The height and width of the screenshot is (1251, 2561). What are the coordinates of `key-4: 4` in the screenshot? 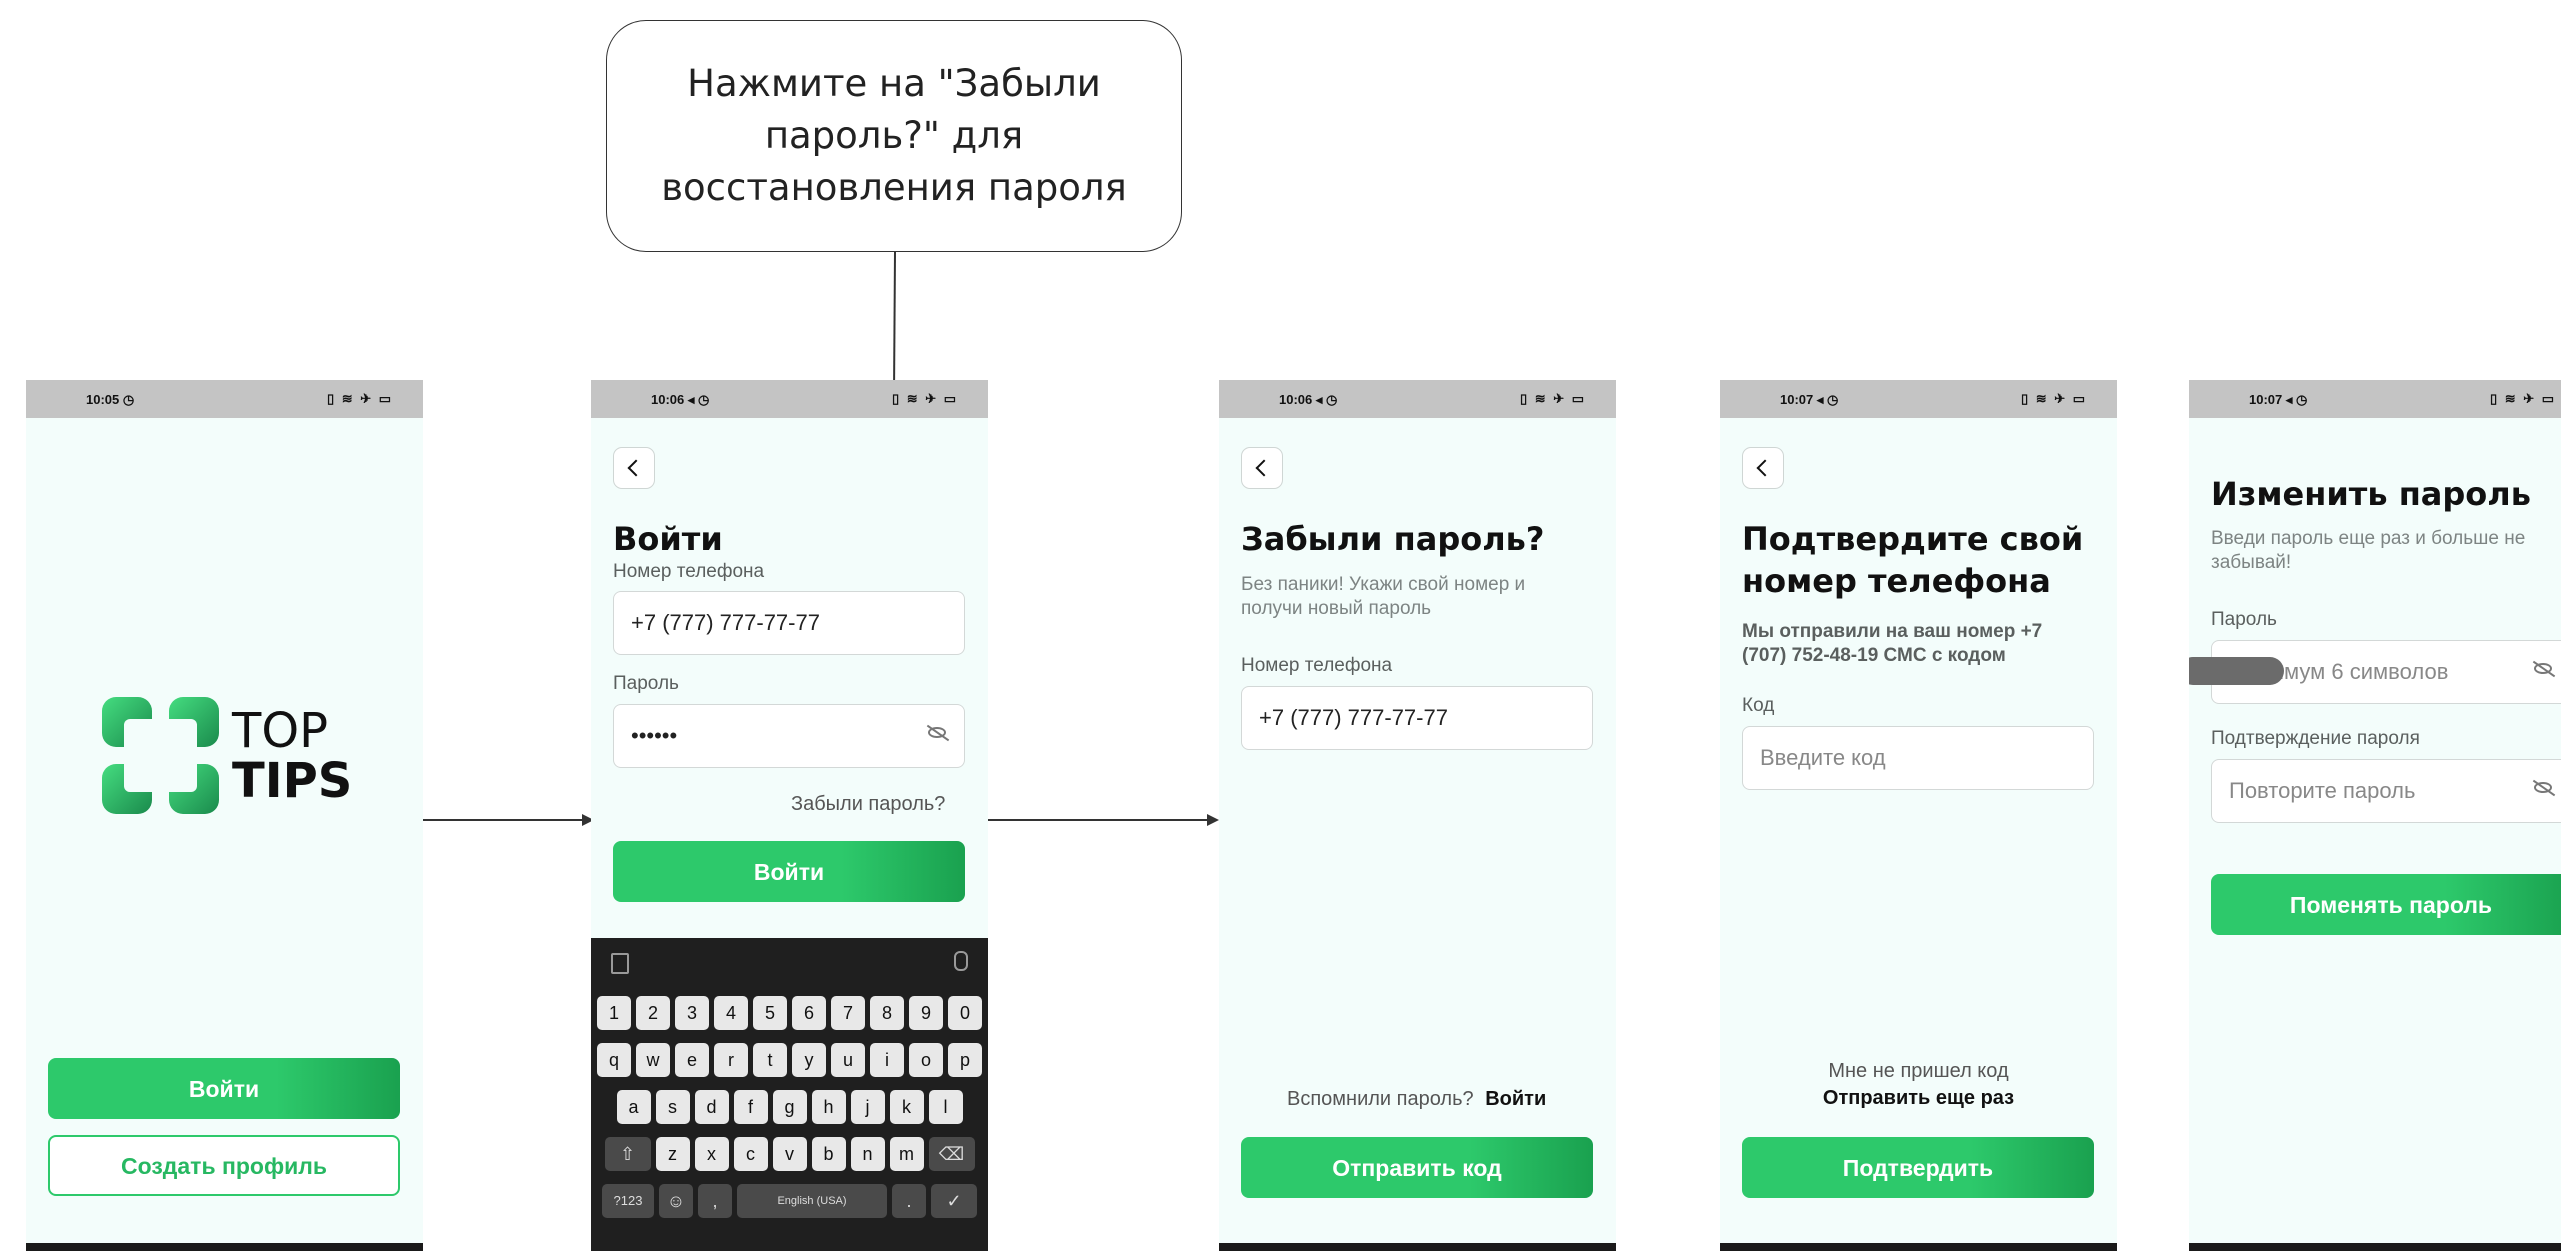 It's located at (731, 1013).